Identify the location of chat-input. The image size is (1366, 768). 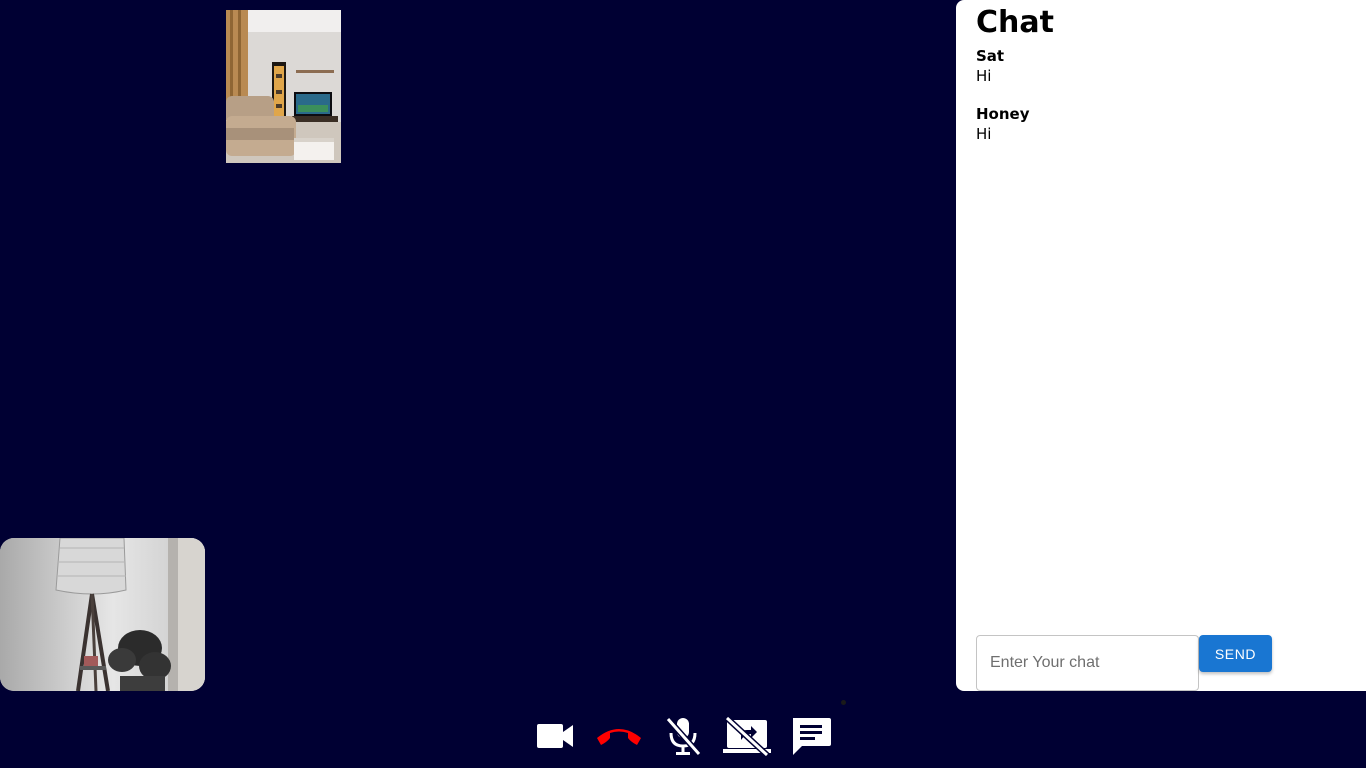
(1087, 663).